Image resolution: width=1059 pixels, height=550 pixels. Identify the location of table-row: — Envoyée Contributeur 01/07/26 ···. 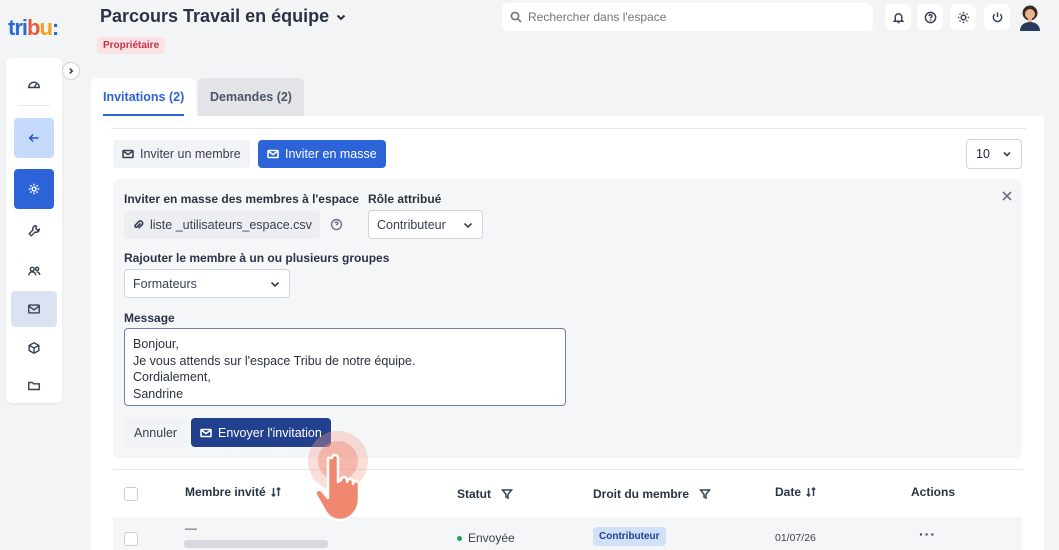
(567, 533).